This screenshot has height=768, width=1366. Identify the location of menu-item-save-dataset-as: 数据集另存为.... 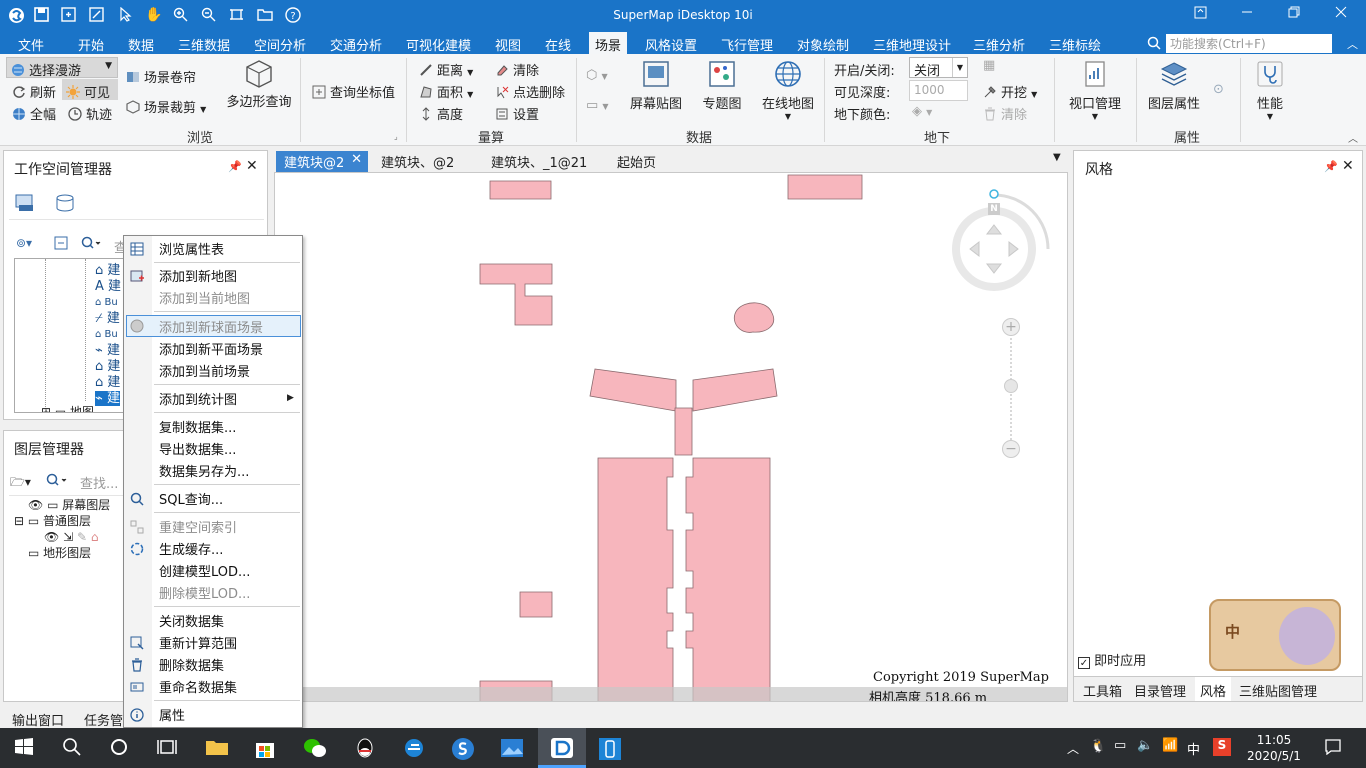
(204, 470).